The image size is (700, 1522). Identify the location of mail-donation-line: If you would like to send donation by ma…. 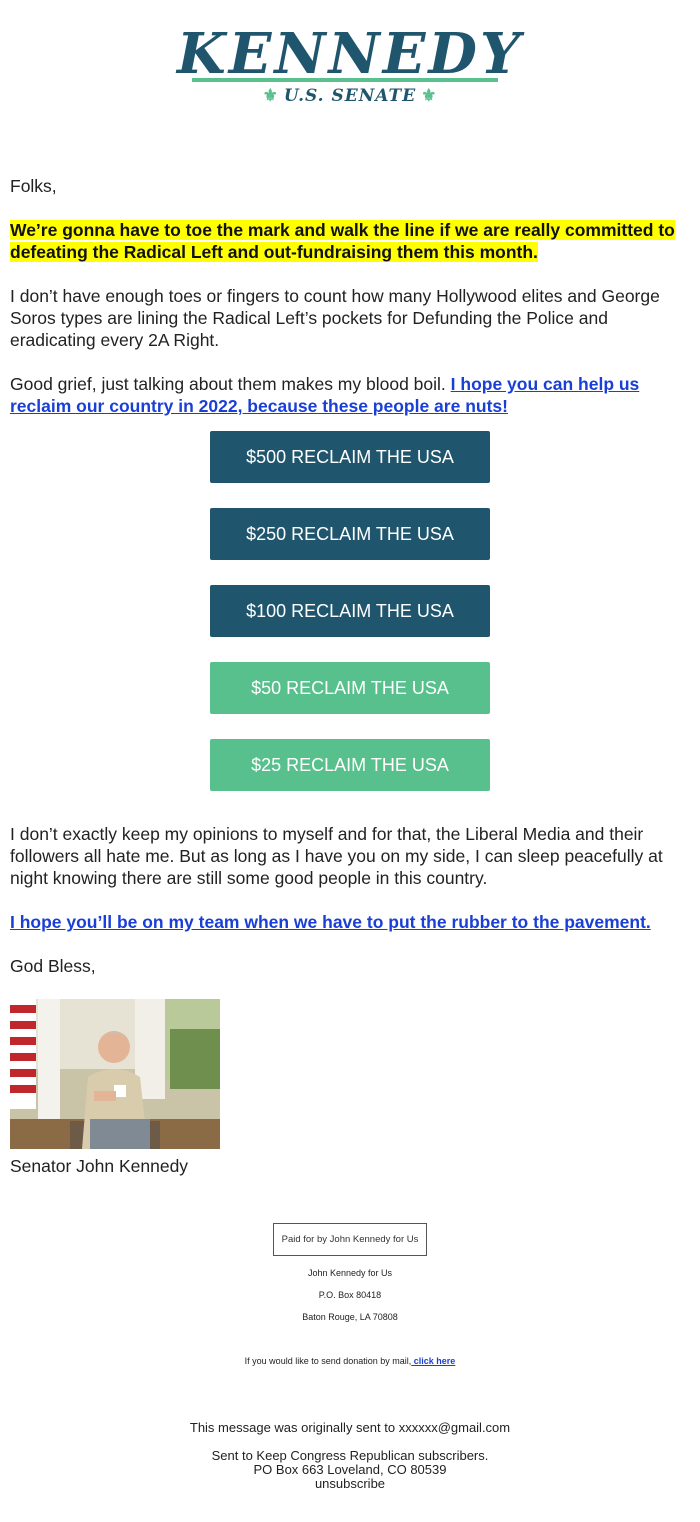
(350, 1361).